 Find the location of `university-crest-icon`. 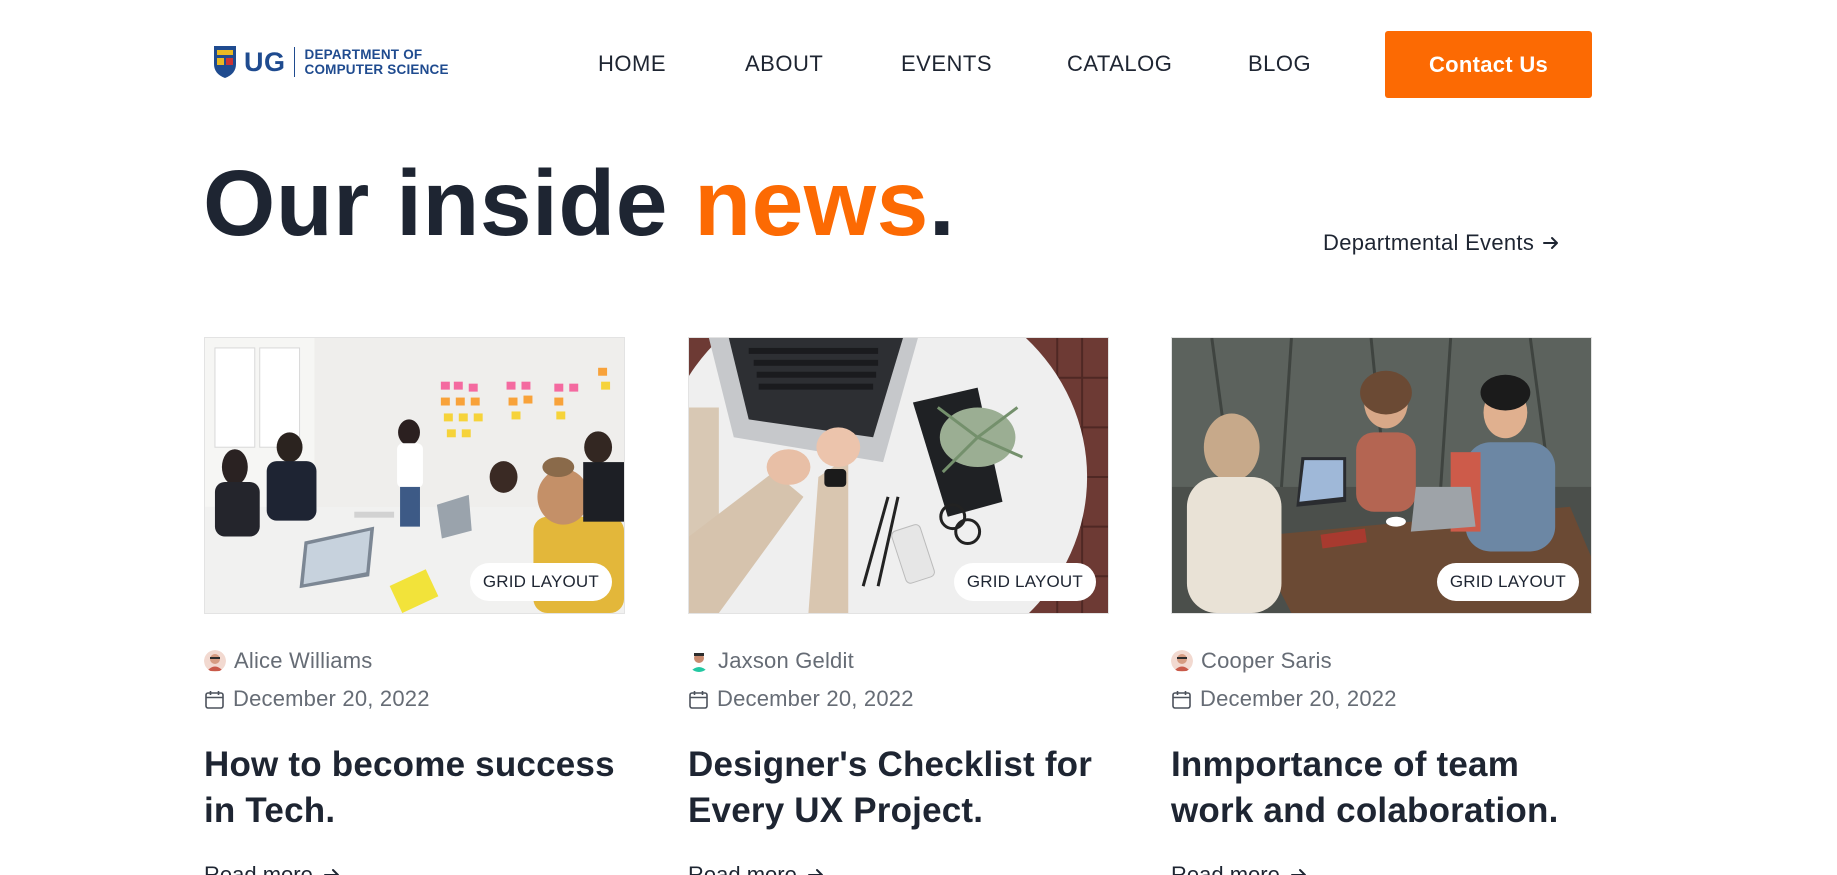

university-crest-icon is located at coordinates (225, 62).